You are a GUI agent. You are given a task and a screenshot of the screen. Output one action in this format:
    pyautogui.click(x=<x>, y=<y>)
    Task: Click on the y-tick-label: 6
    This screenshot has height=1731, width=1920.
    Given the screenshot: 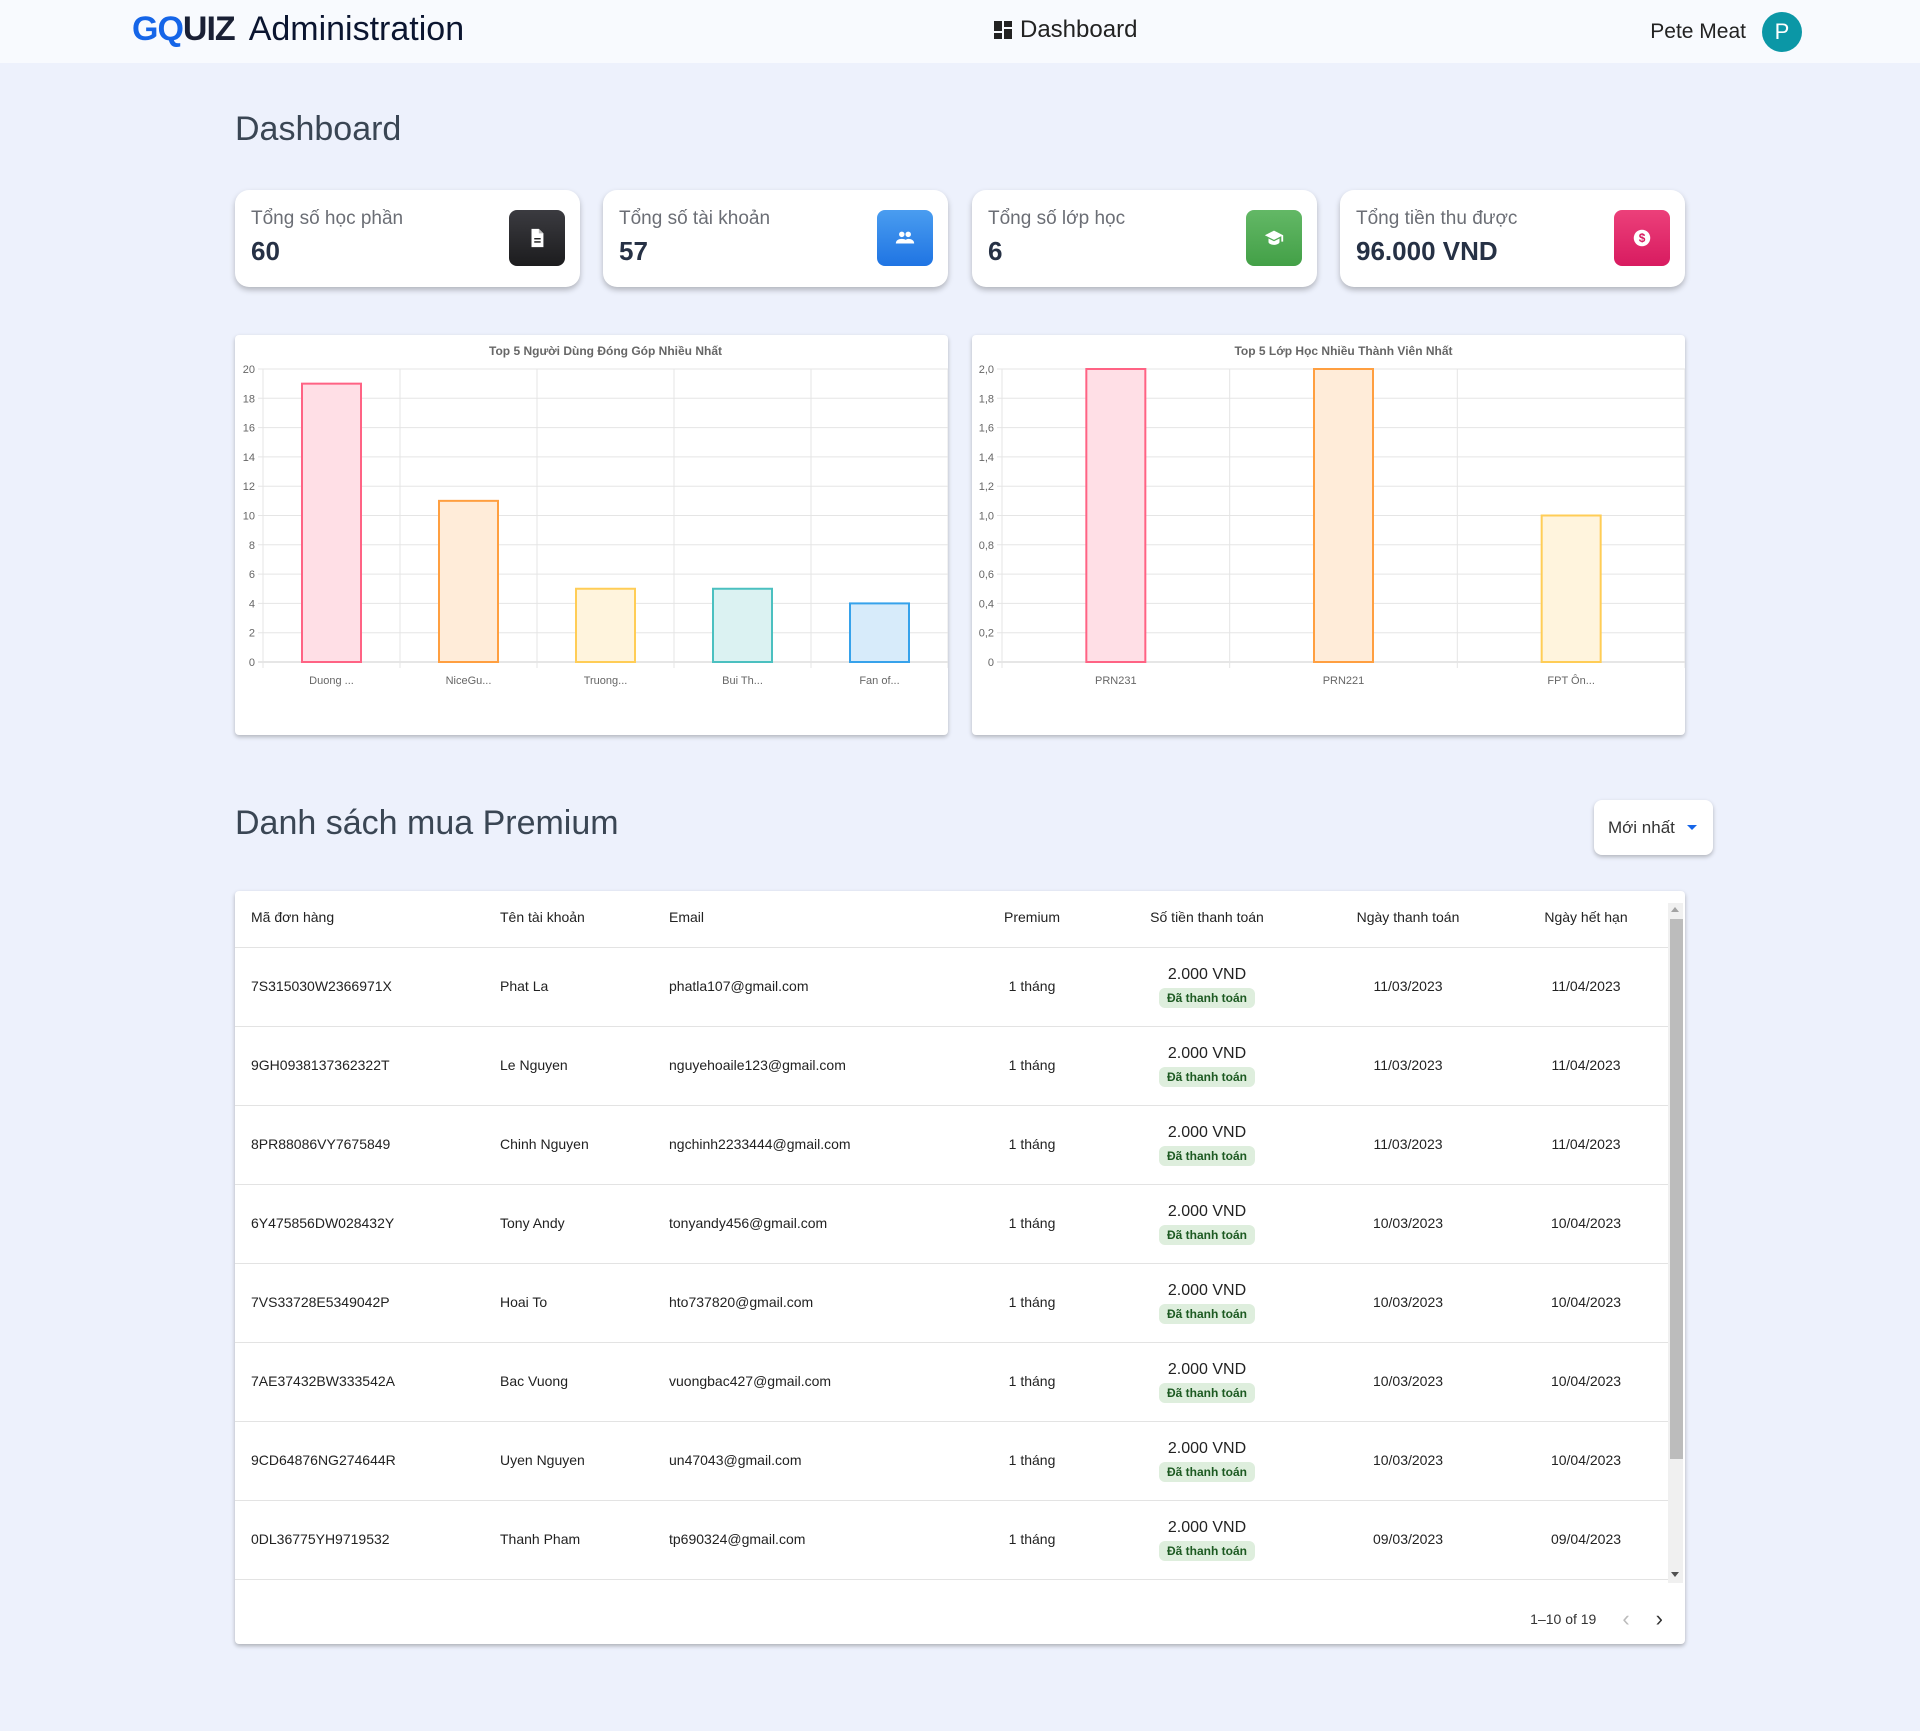 What is the action you would take?
    pyautogui.click(x=252, y=575)
    